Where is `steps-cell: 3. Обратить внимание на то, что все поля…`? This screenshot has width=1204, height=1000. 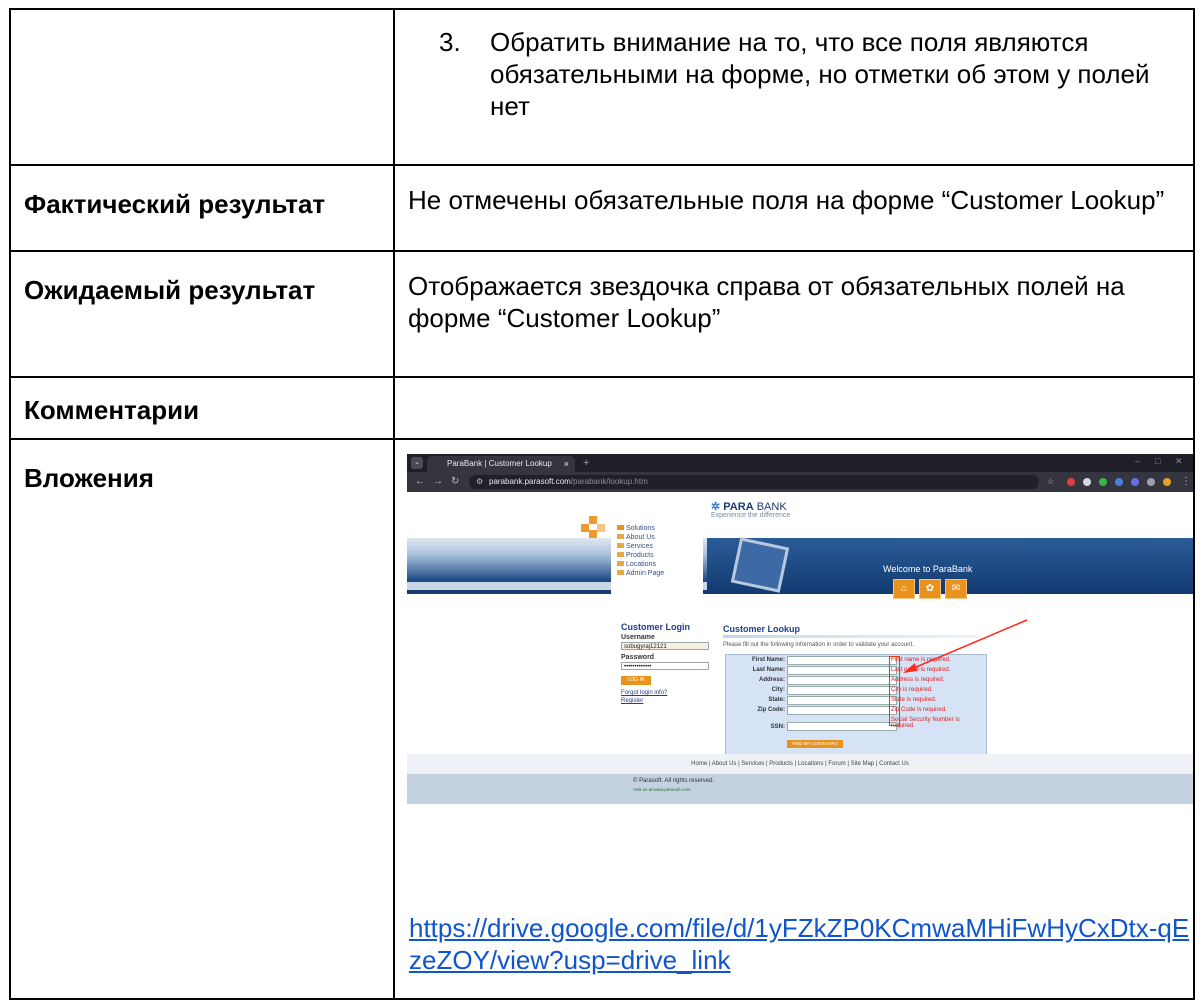 steps-cell: 3. Обратить внимание на то, что все поля… is located at coordinates (794, 87).